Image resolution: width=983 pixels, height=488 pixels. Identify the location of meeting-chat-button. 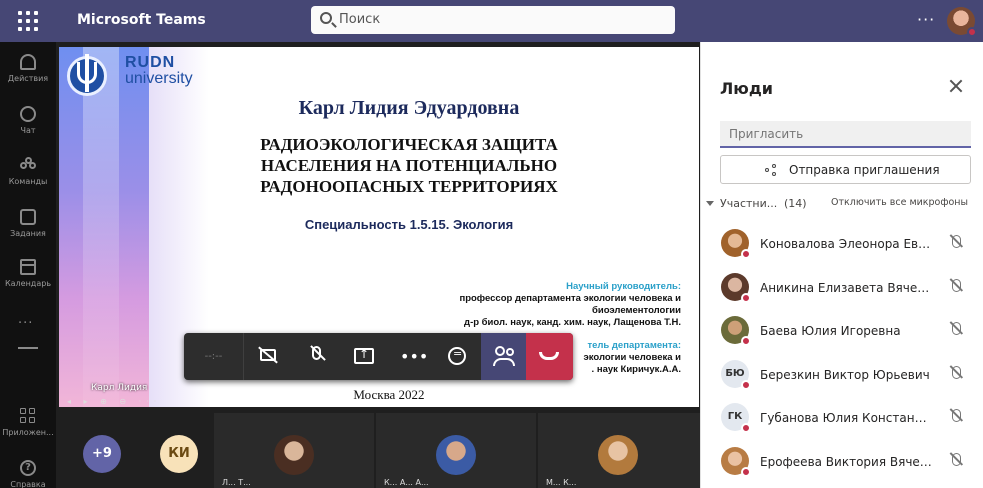
(457, 356).